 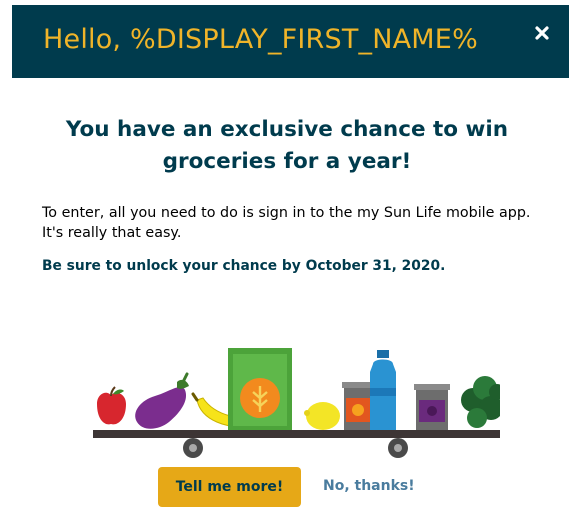 What do you see at coordinates (383, 391) in the screenshot?
I see `water-bottle-icon` at bounding box center [383, 391].